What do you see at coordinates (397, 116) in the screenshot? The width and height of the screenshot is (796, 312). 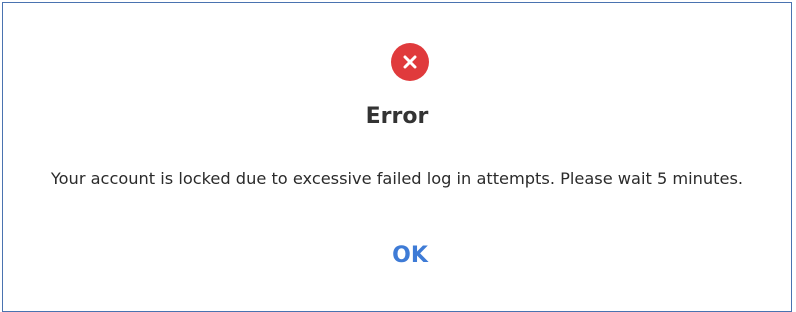 I see `dialog-title: Error` at bounding box center [397, 116].